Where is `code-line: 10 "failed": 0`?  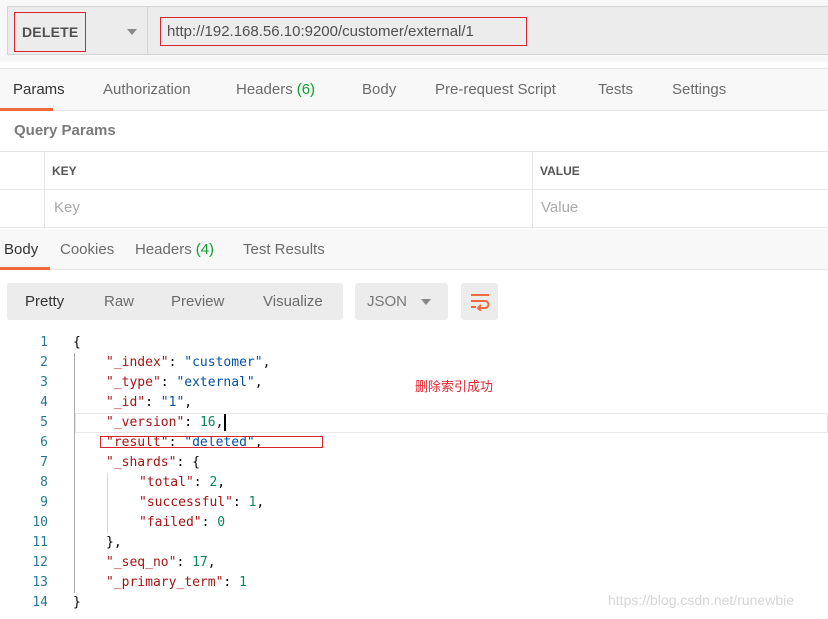 code-line: 10 "failed": 0 is located at coordinates (414, 523).